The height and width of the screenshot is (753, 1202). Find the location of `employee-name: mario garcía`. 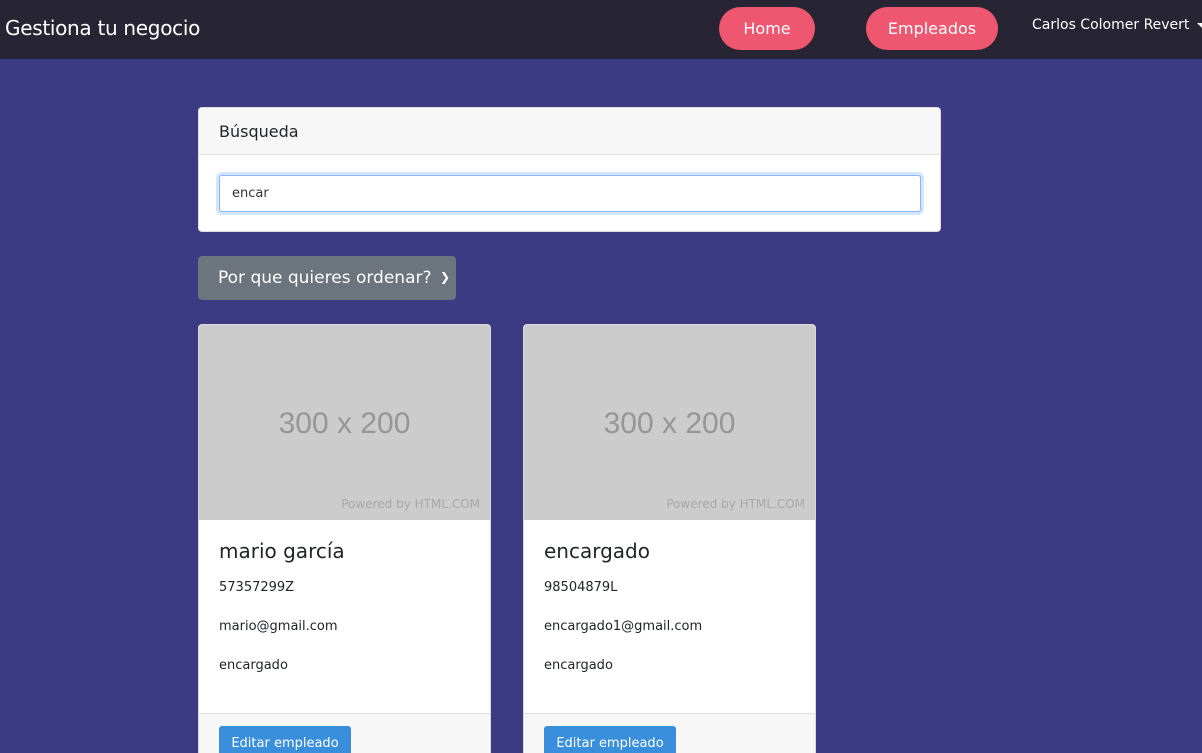

employee-name: mario garcía is located at coordinates (282, 551).